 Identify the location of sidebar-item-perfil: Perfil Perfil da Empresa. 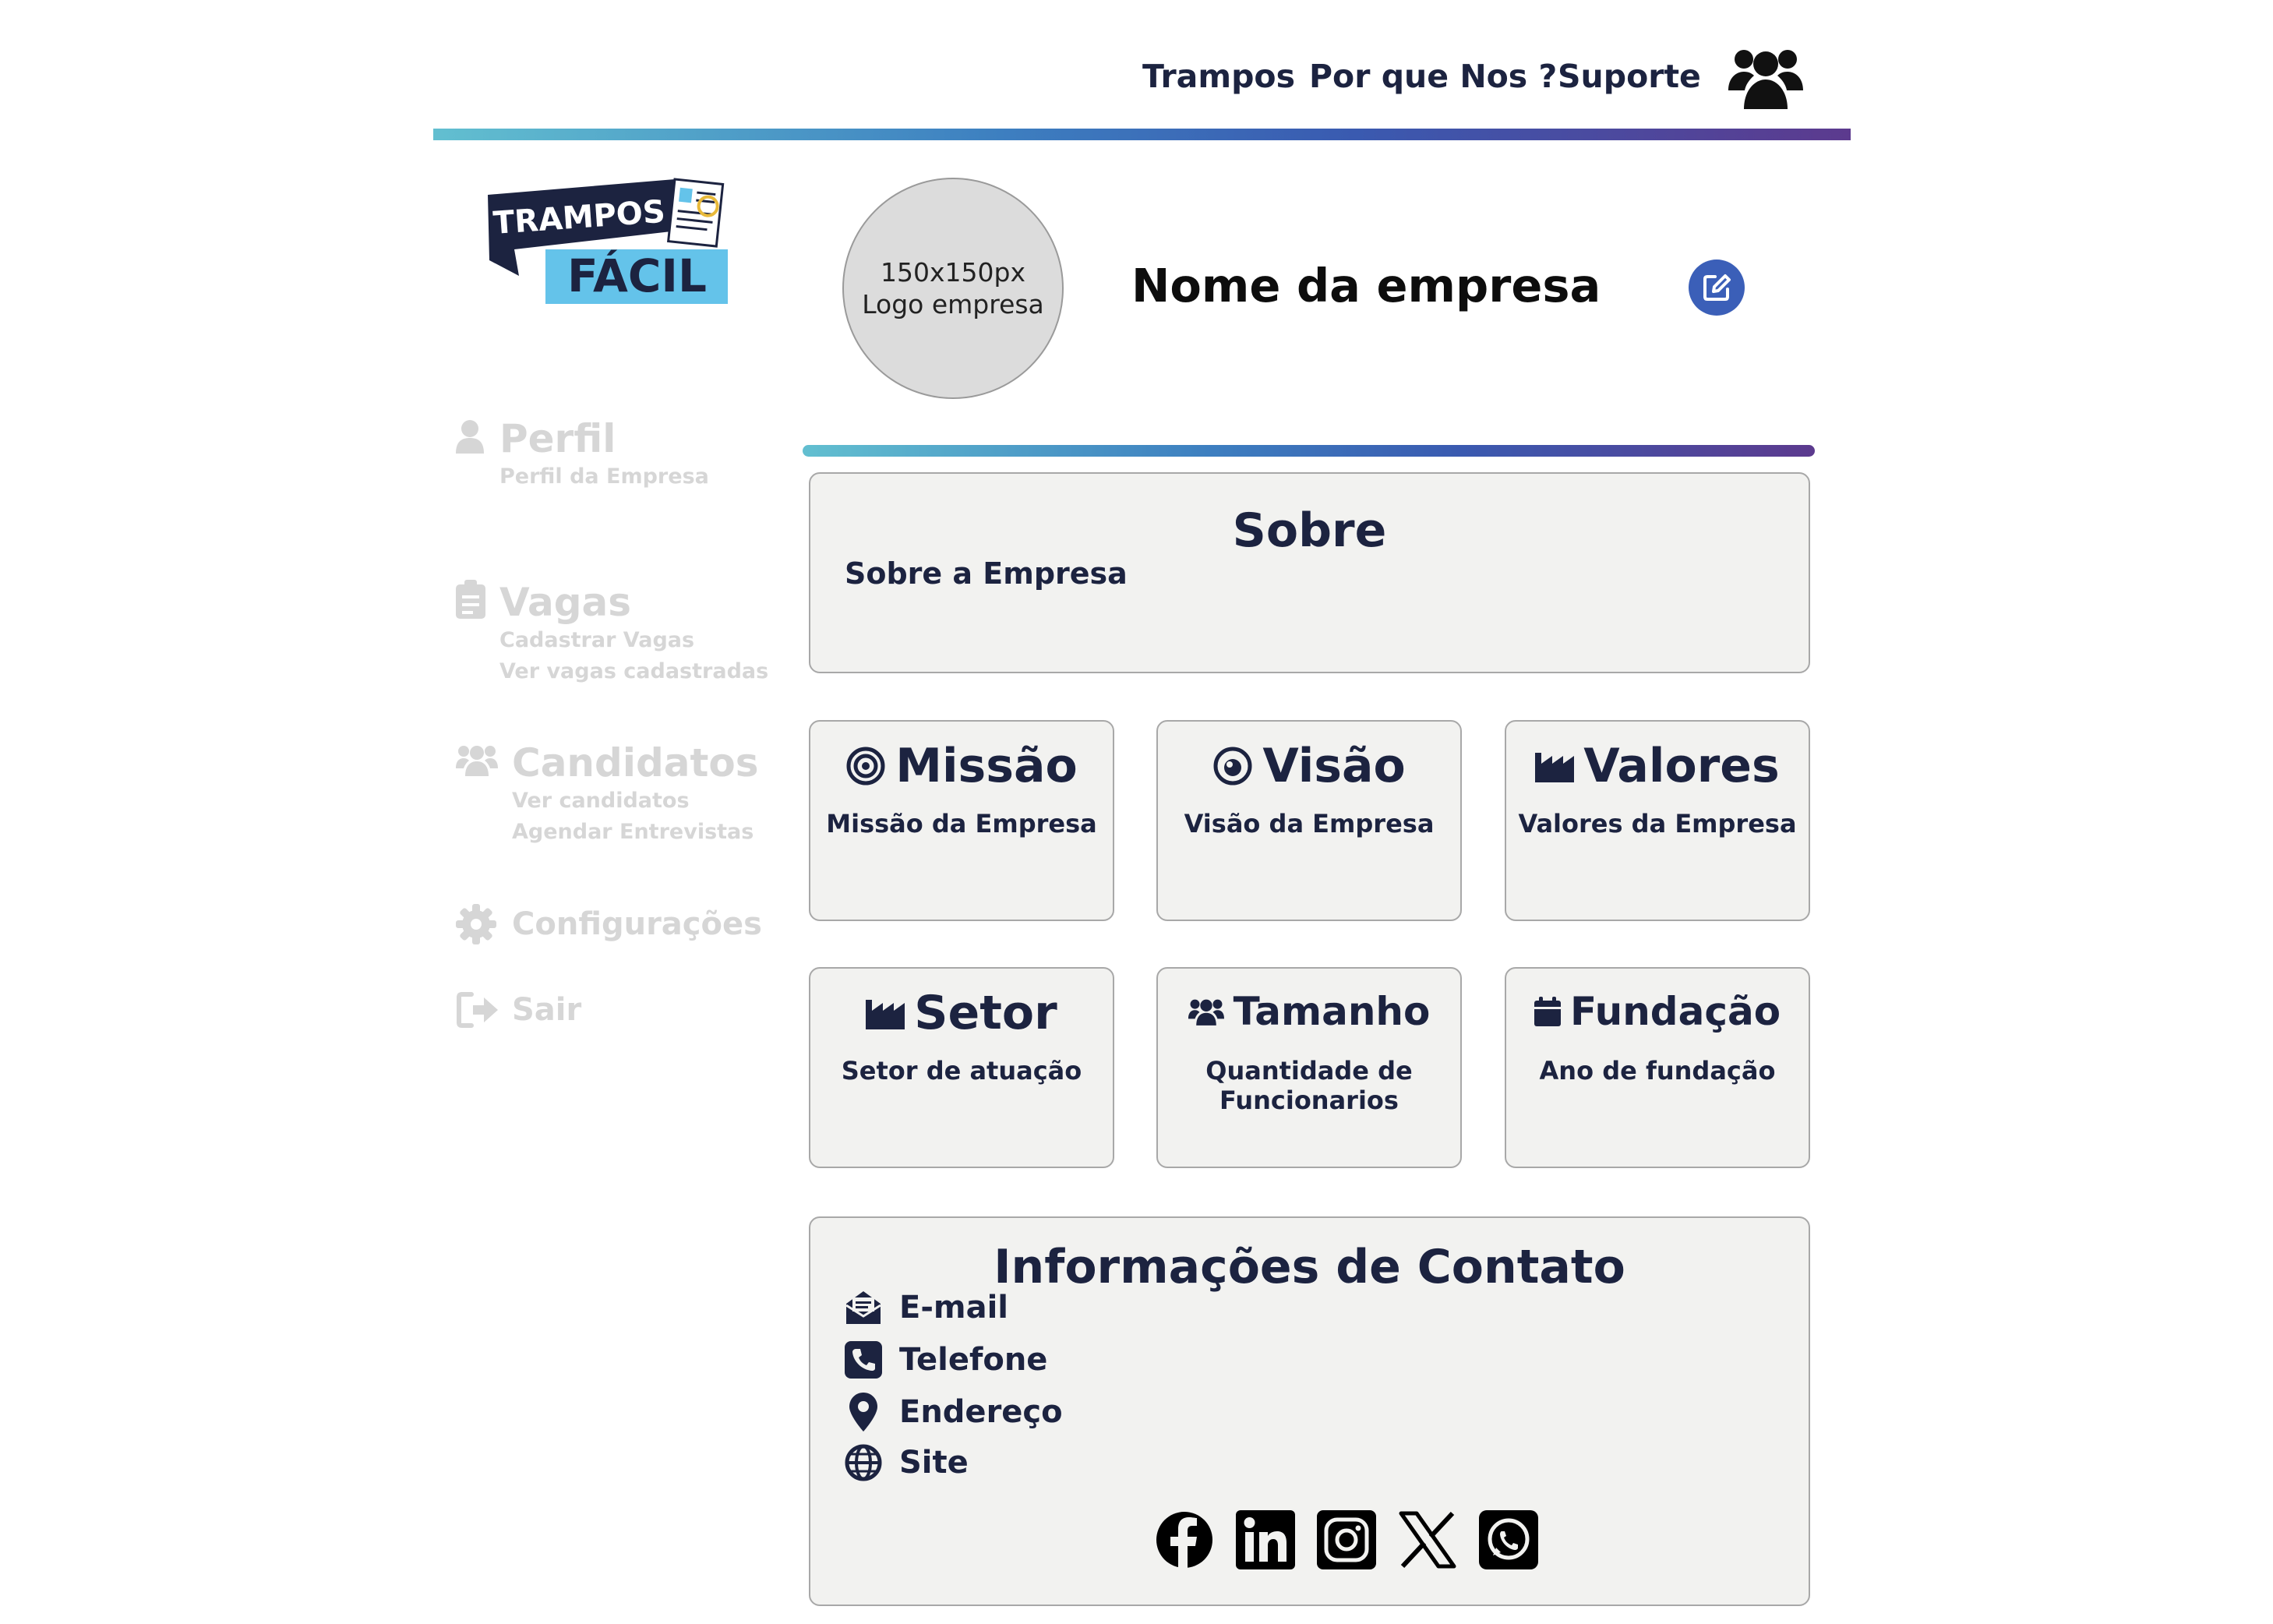
(582, 454).